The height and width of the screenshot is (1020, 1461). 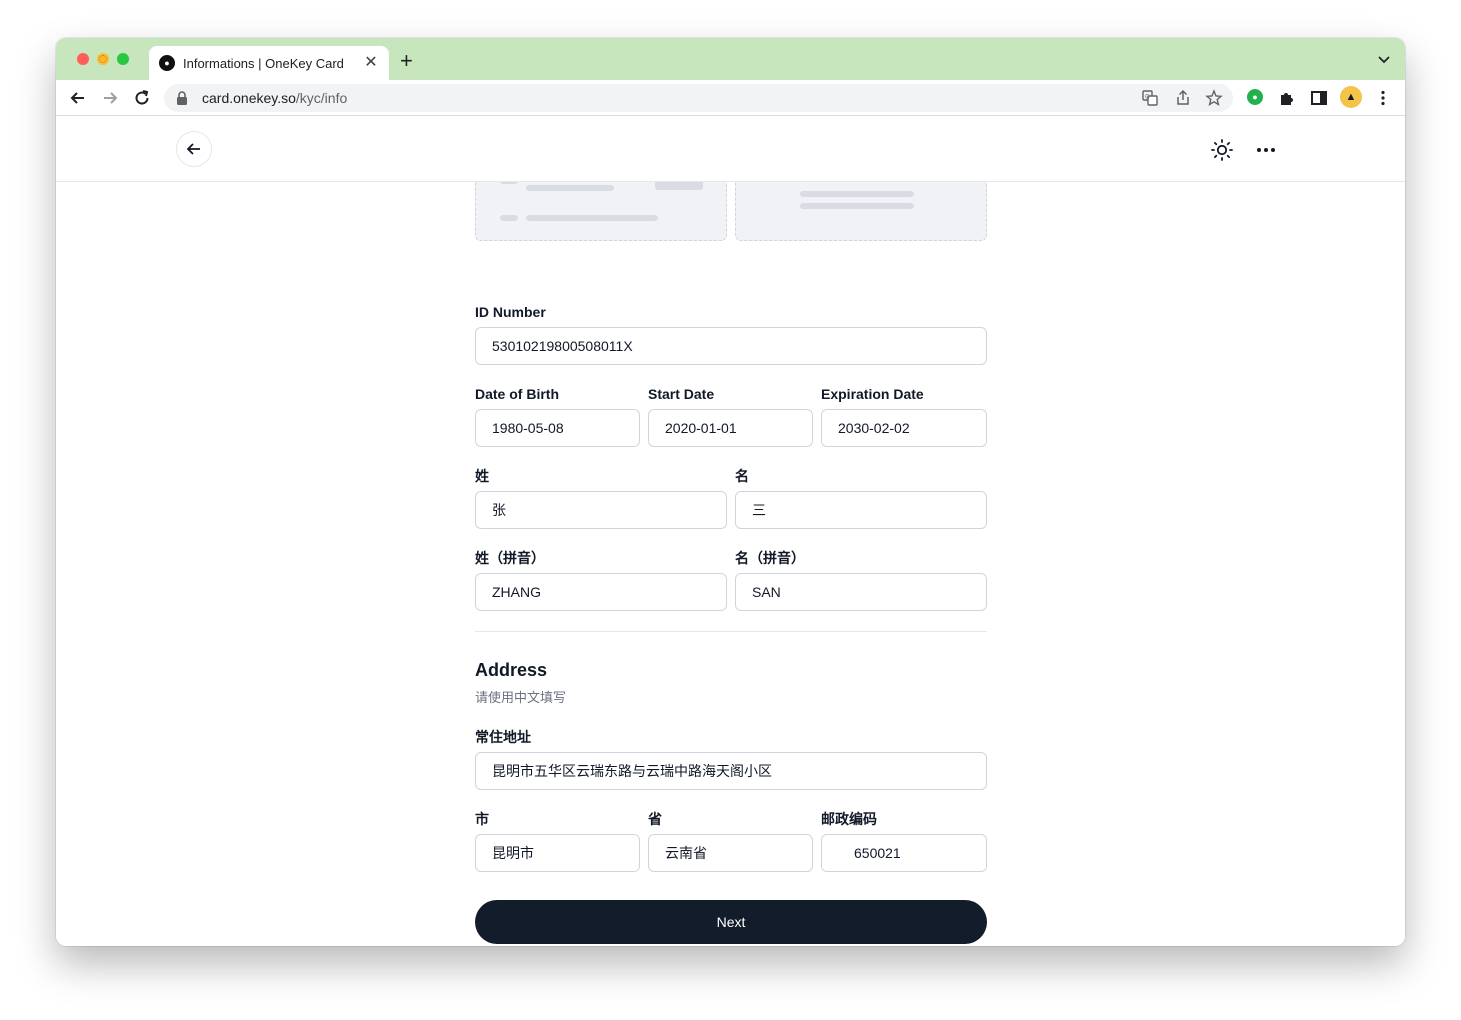 What do you see at coordinates (510, 558) in the screenshot?
I see `surname-pinyin-label: 姓（拼音）` at bounding box center [510, 558].